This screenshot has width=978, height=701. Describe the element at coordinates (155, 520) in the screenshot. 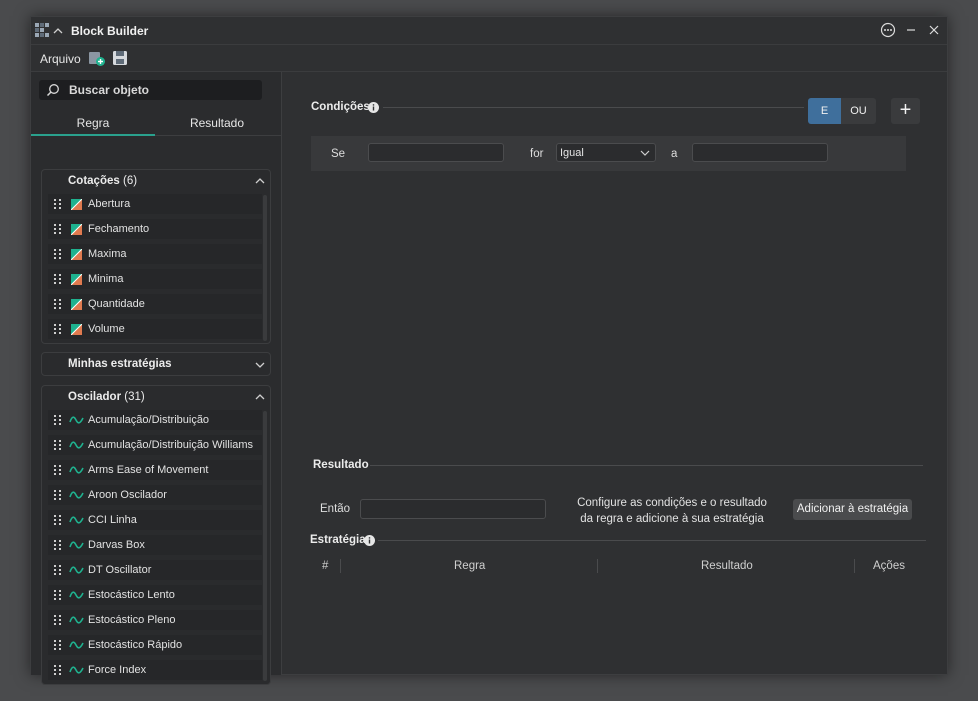

I see `list-item: CCI Linha` at that location.